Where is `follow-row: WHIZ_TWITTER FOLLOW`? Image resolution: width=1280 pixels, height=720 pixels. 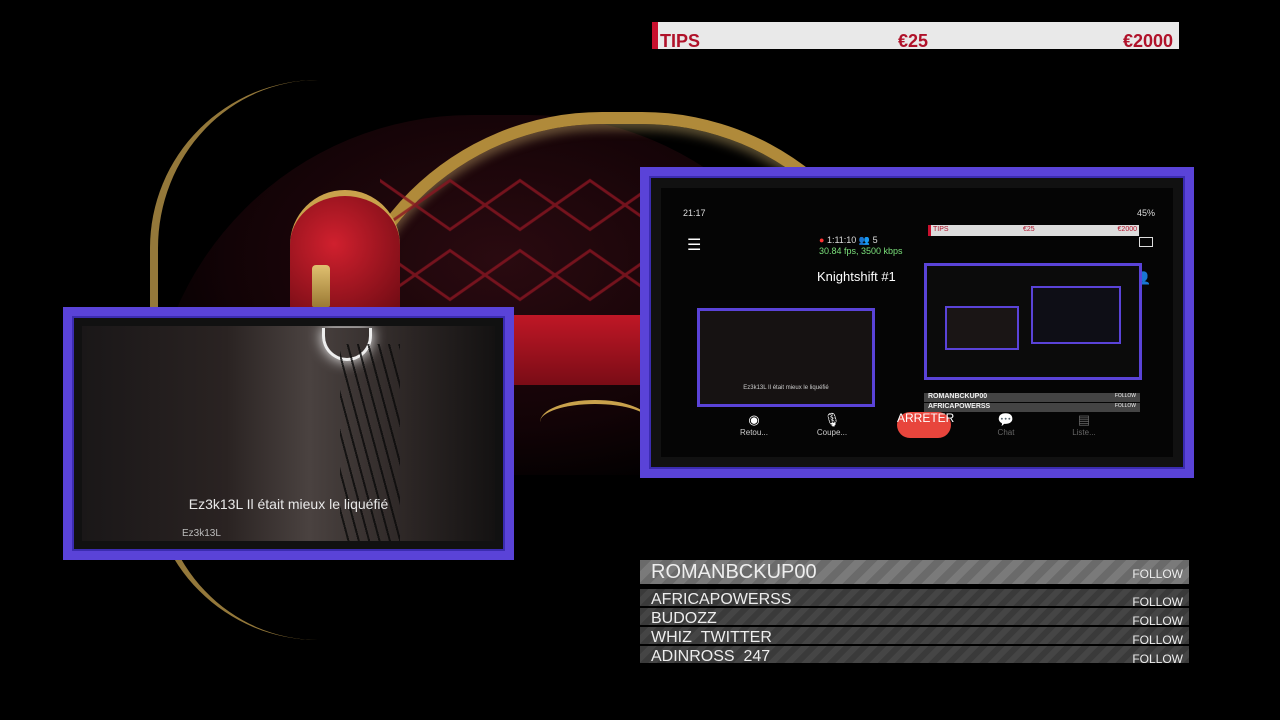
follow-row: WHIZ_TWITTER FOLLOW is located at coordinates (914, 635).